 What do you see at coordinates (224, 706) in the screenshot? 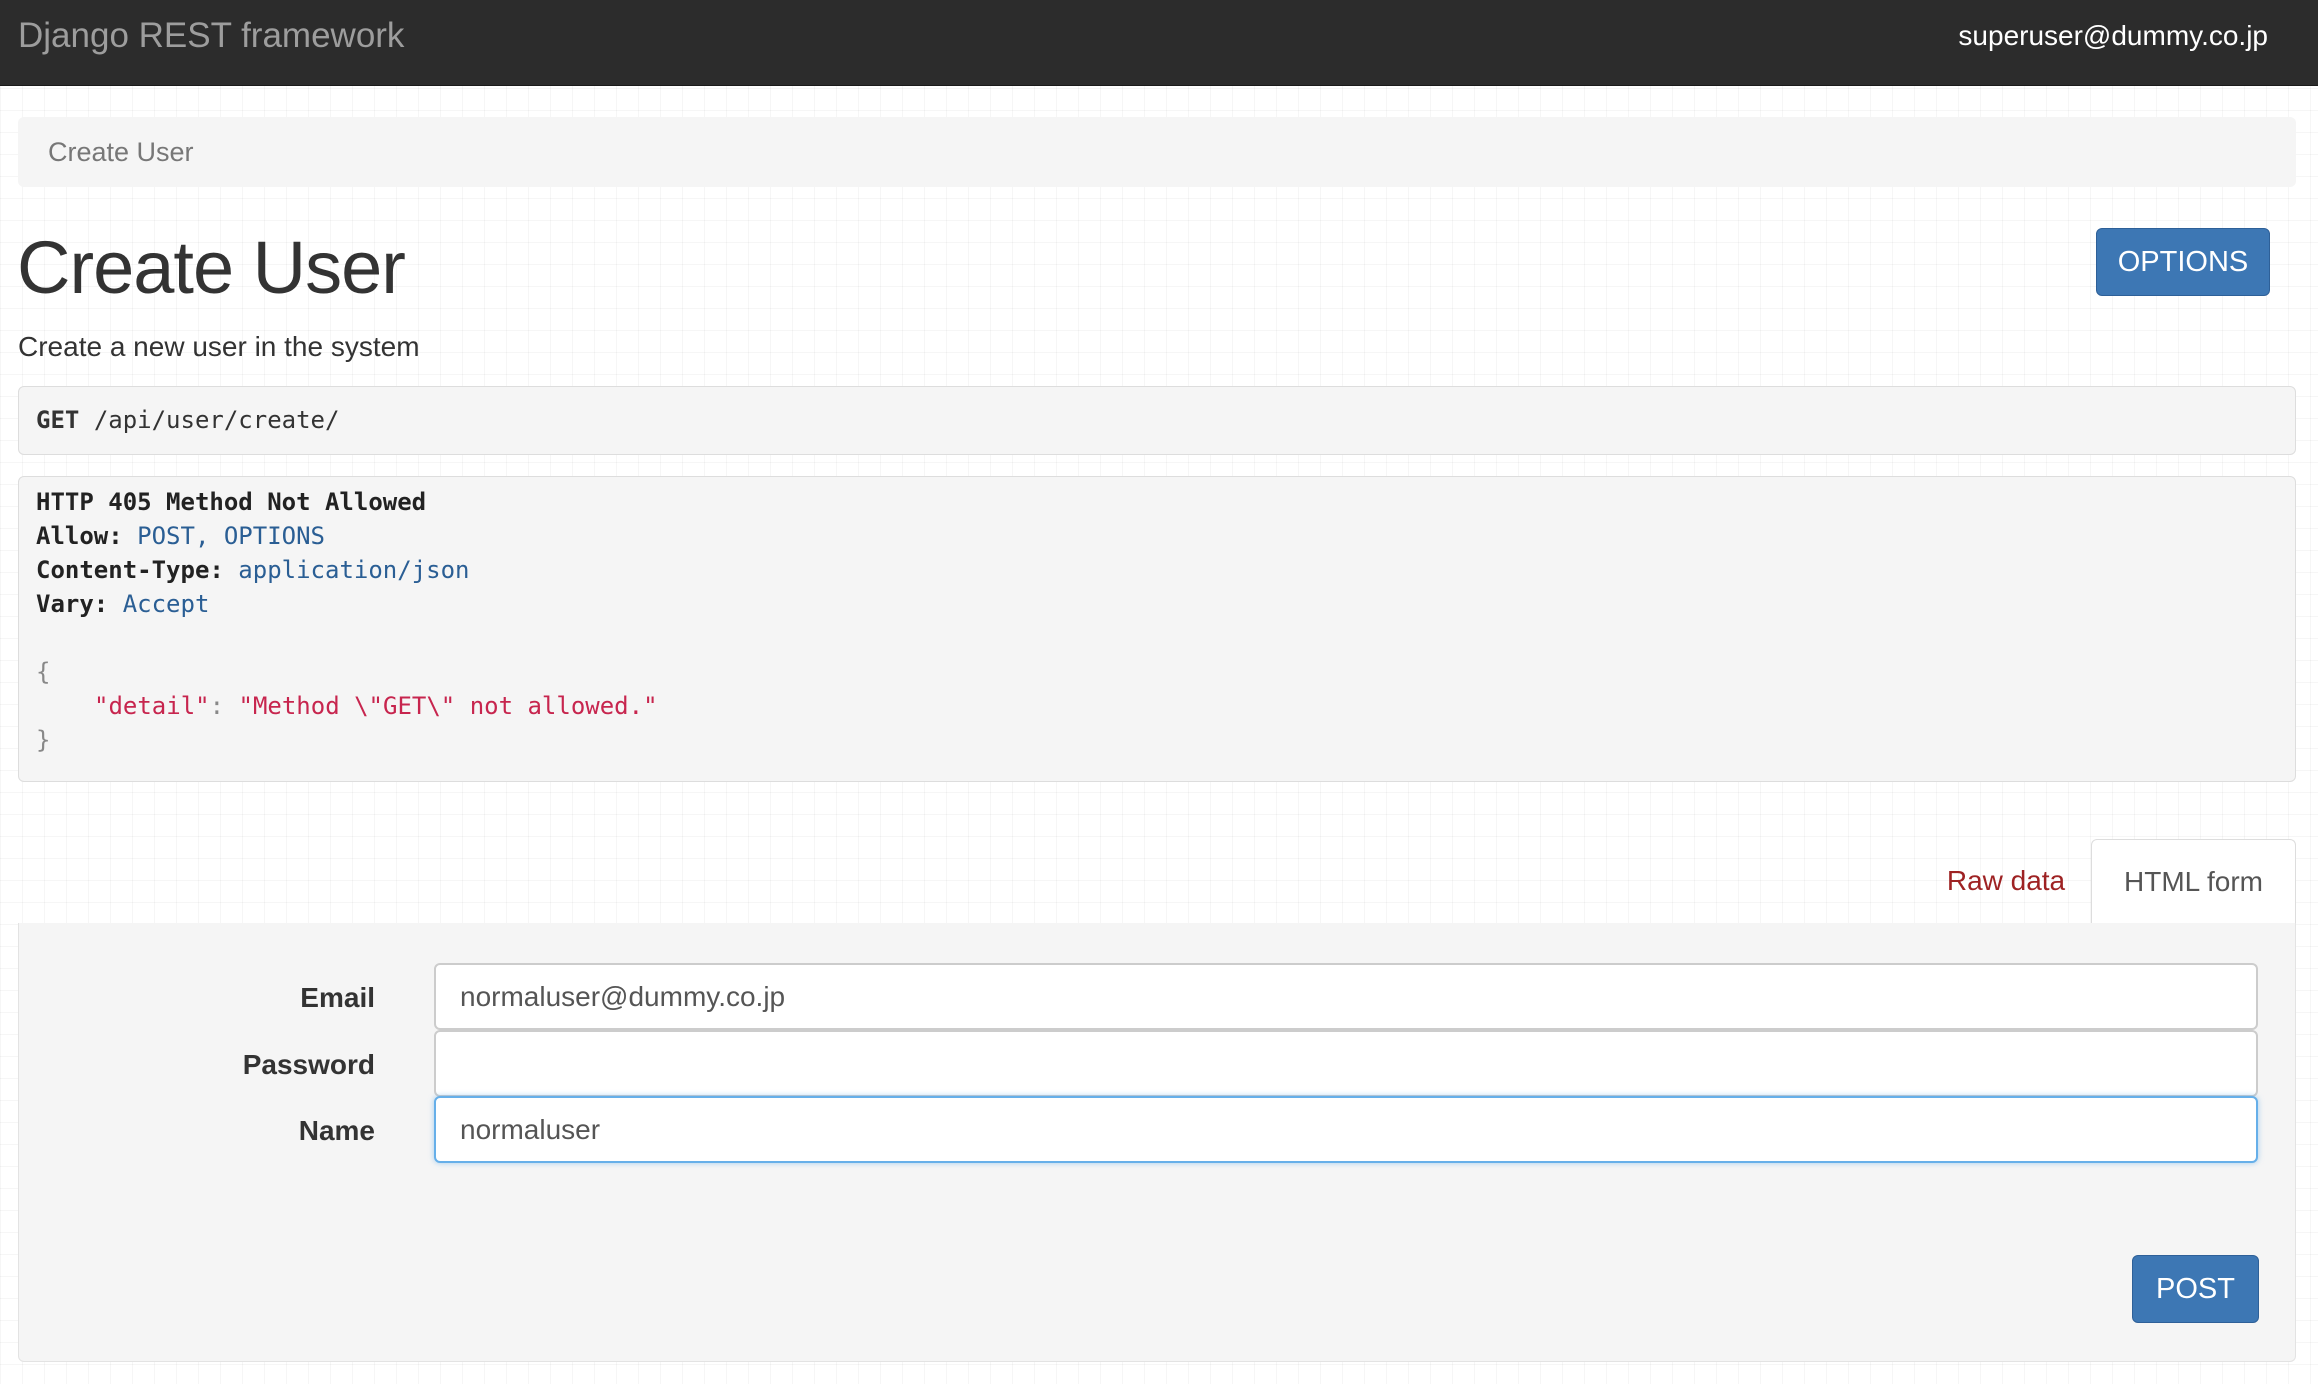
I see `json-colon: :` at bounding box center [224, 706].